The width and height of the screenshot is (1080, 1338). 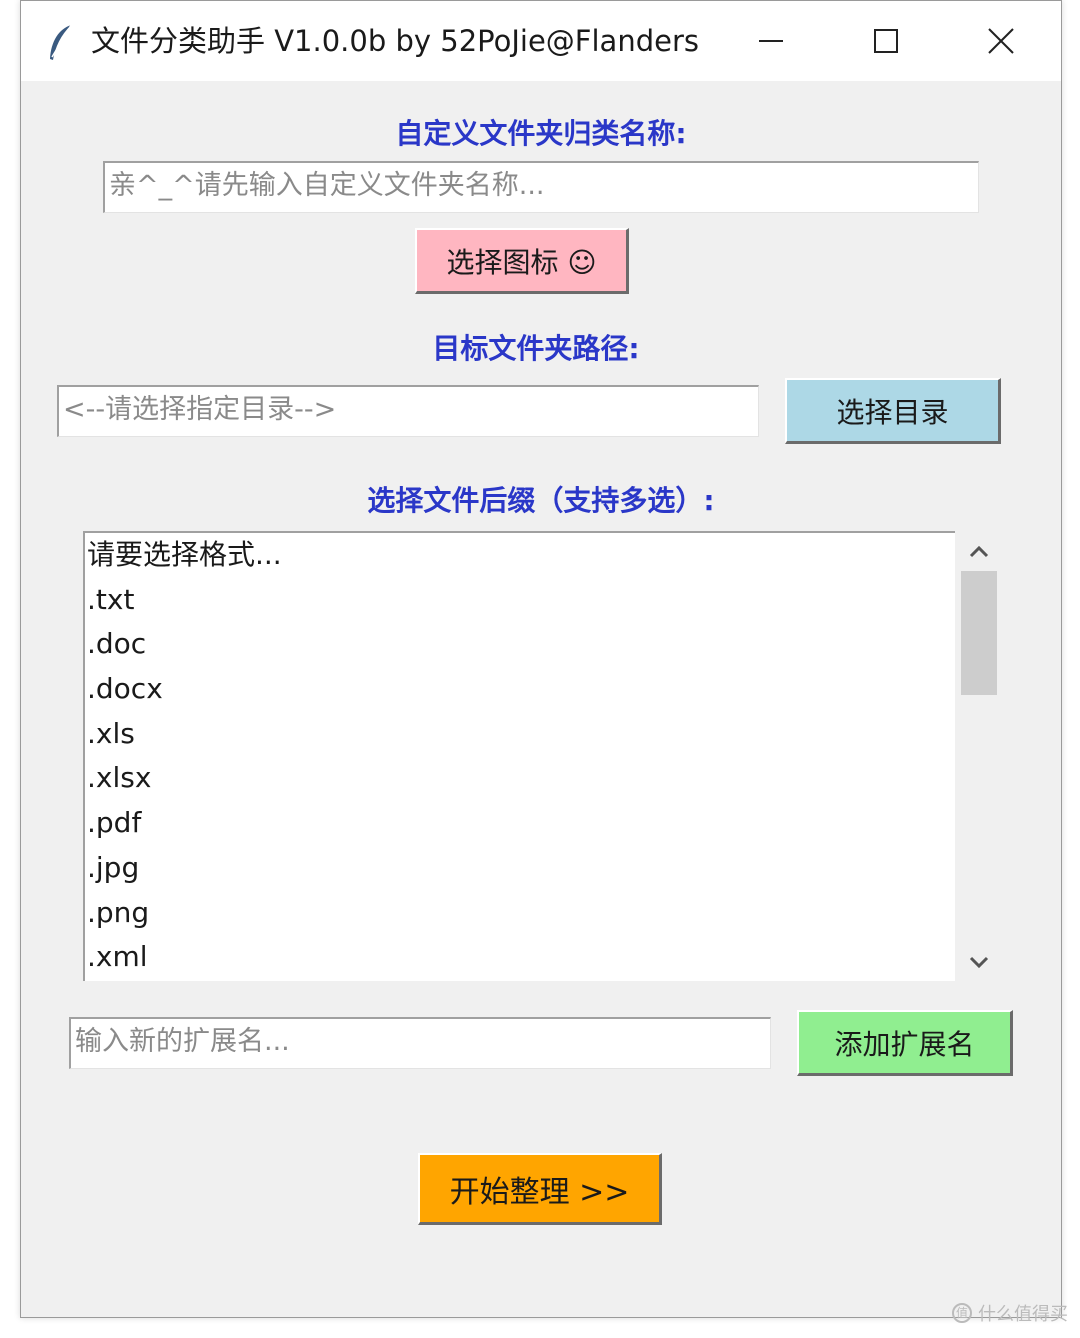 I want to click on add-extension-button: 添加扩展名, so click(x=905, y=1043).